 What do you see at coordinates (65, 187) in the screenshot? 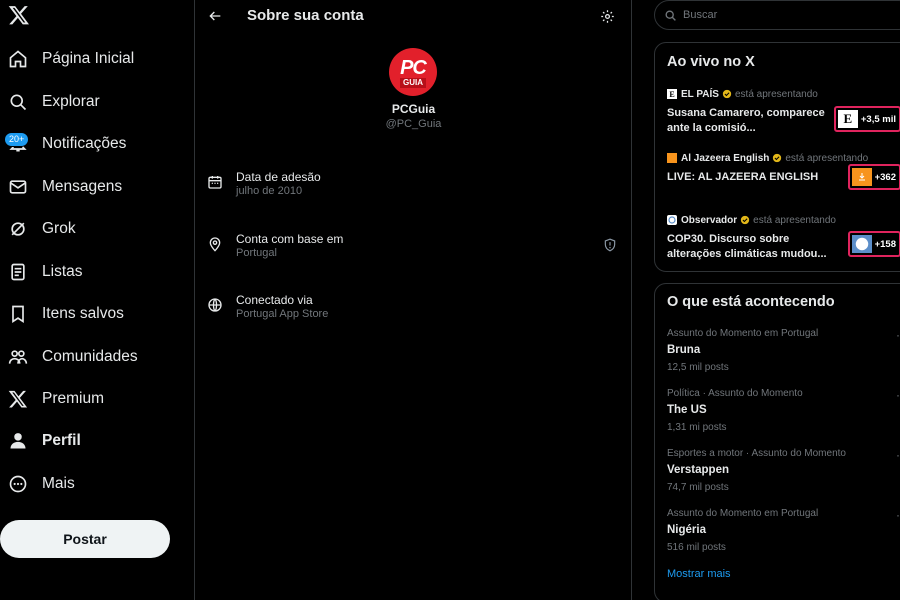
I see `nav-item-messages: Mensagens` at bounding box center [65, 187].